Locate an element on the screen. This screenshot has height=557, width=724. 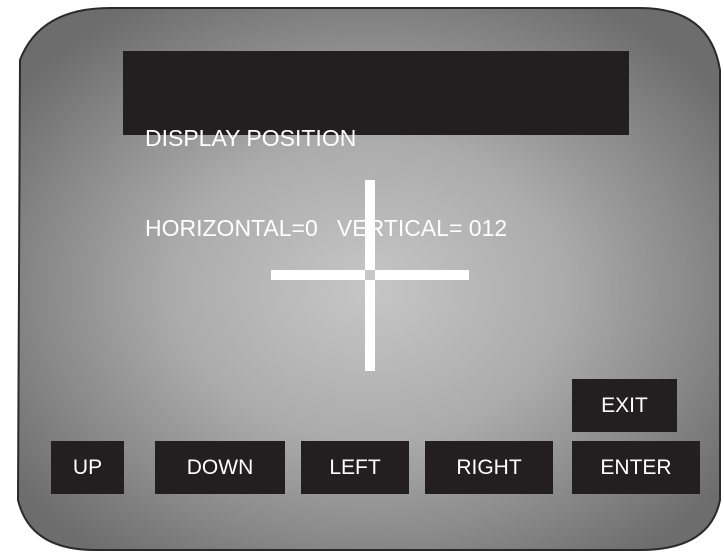
down-button: DOWN is located at coordinates (220, 467).